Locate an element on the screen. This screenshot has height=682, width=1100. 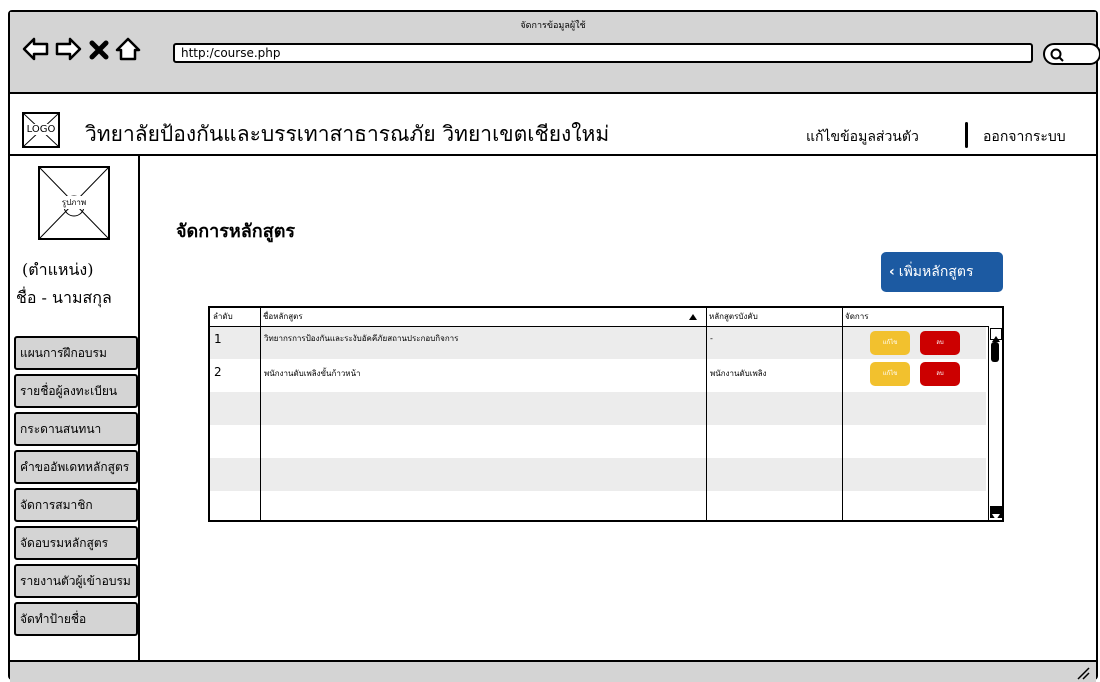
profile-image-placeholder: รูปภาพ is located at coordinates (74, 203).